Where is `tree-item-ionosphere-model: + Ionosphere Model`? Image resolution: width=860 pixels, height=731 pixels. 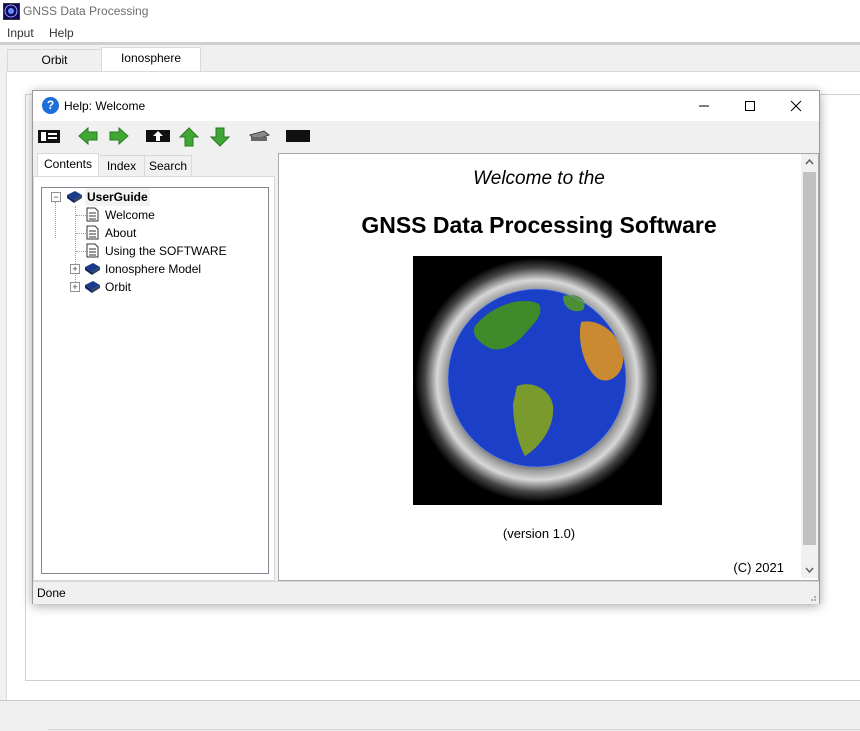 tree-item-ionosphere-model: + Ionosphere Model is located at coordinates (152, 269).